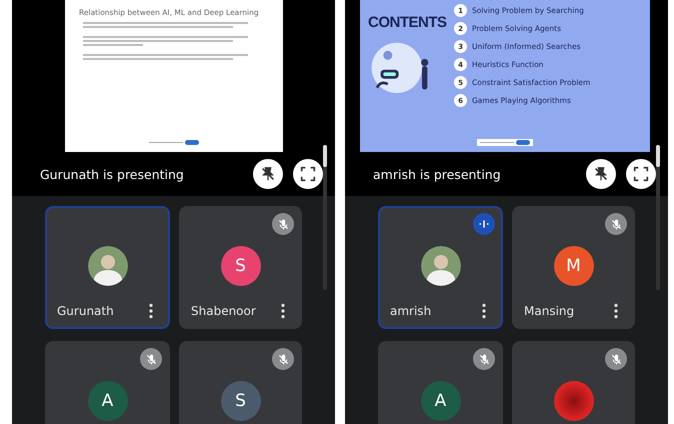 This screenshot has height=424, width=674. I want to click on participant-tile: amrish, so click(440, 267).